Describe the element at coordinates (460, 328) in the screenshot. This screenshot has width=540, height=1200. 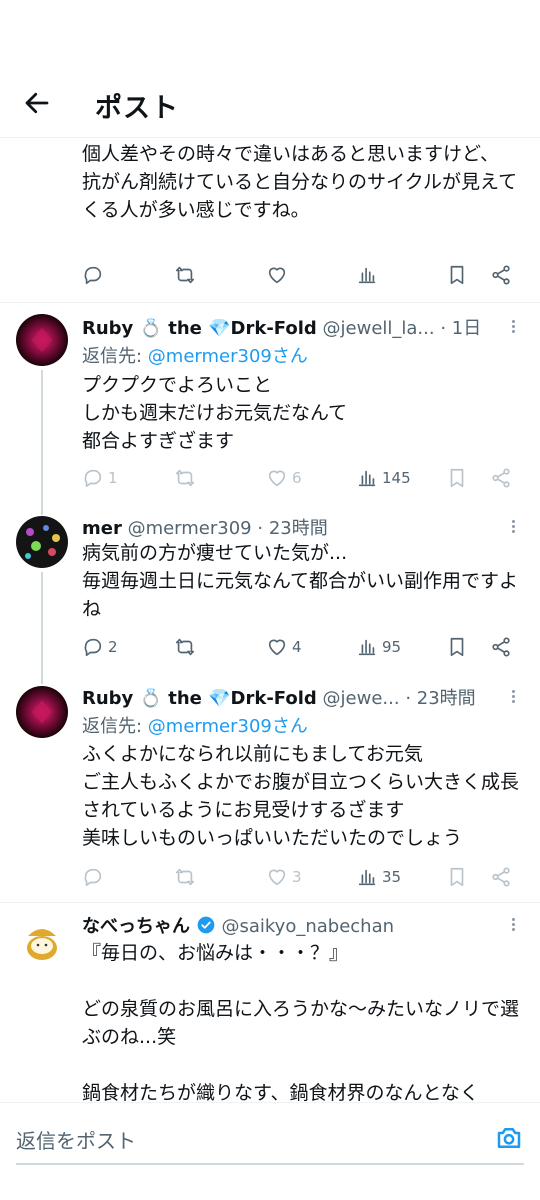
I see `timestamp: · 1日` at that location.